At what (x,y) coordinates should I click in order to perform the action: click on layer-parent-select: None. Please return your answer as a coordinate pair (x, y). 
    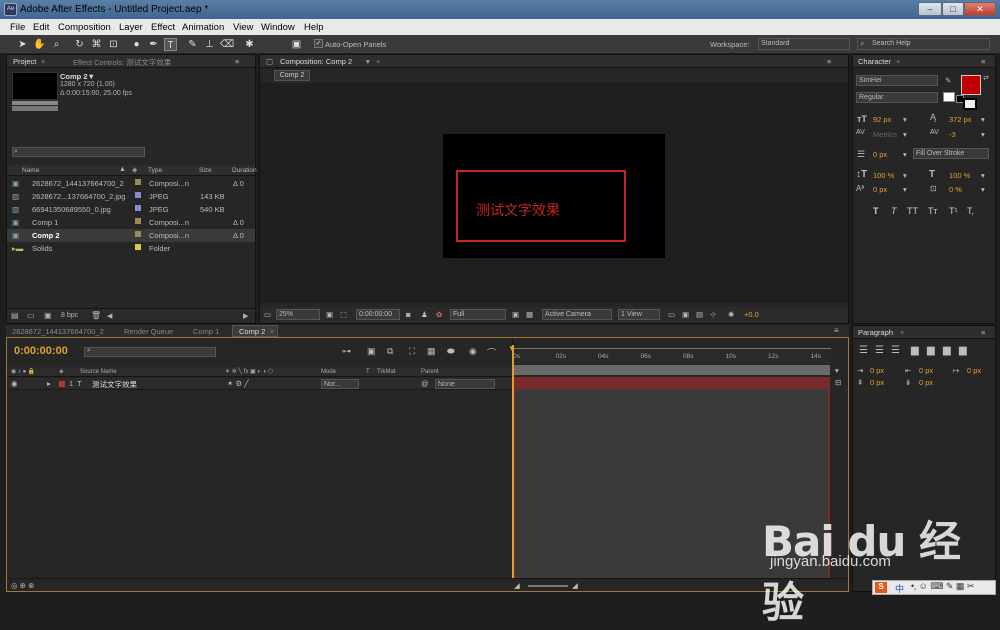
    Looking at the image, I should click on (465, 384).